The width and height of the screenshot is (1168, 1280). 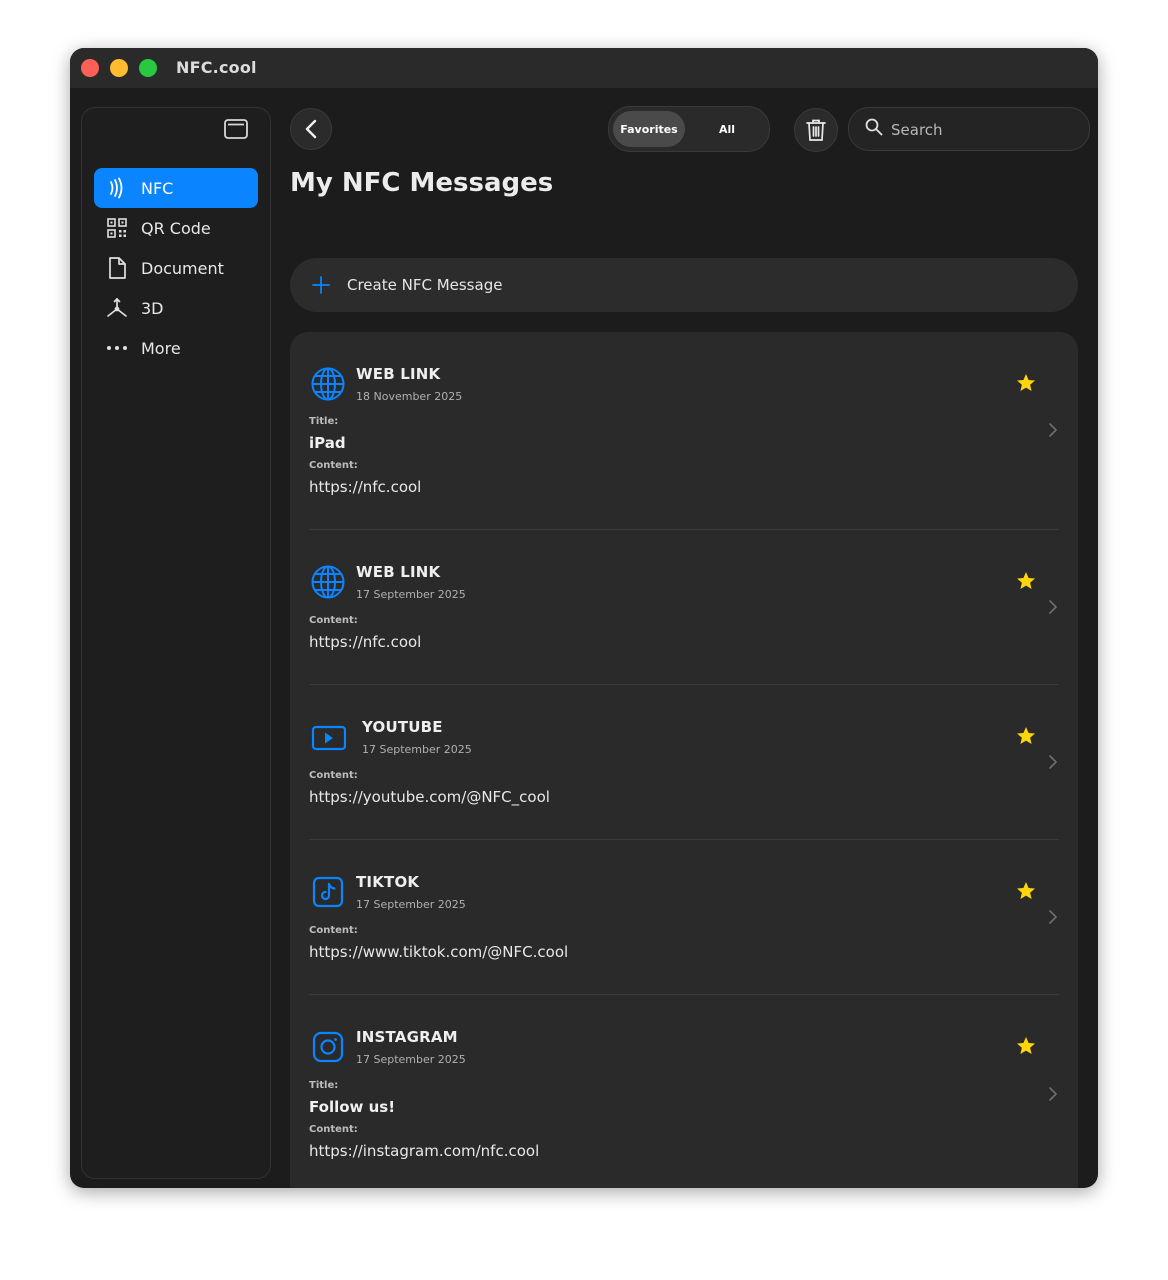 I want to click on delete-button, so click(x=816, y=130).